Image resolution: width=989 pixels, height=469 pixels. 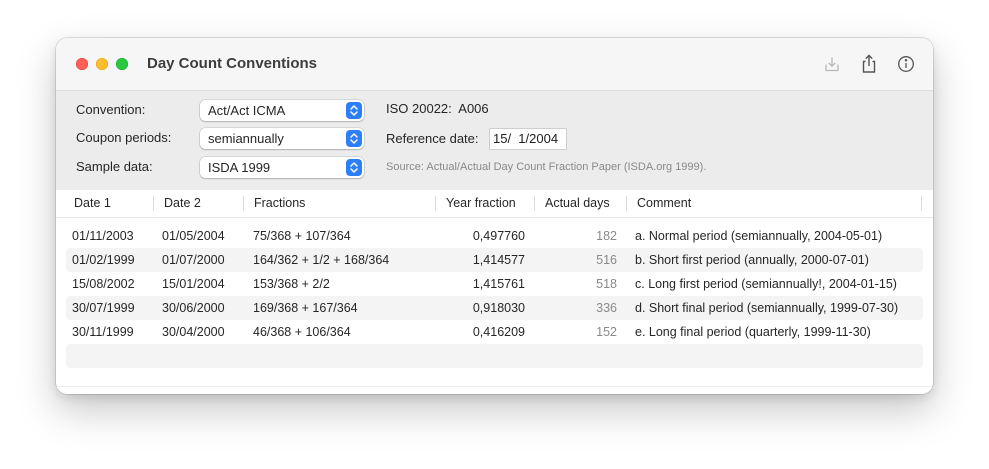 What do you see at coordinates (103, 332) in the screenshot?
I see `cell-date1: 30/11/1999` at bounding box center [103, 332].